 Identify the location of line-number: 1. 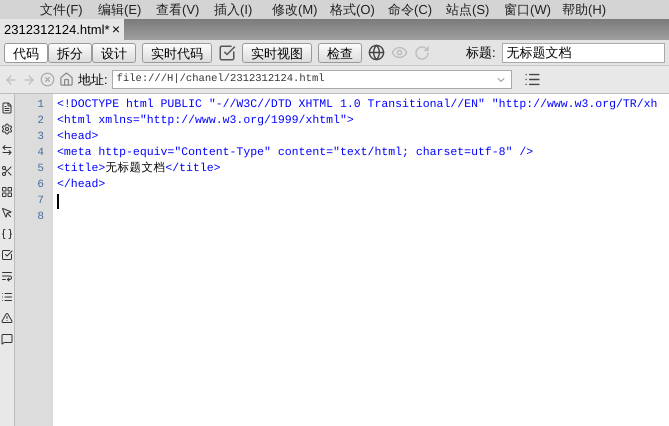
(40, 105).